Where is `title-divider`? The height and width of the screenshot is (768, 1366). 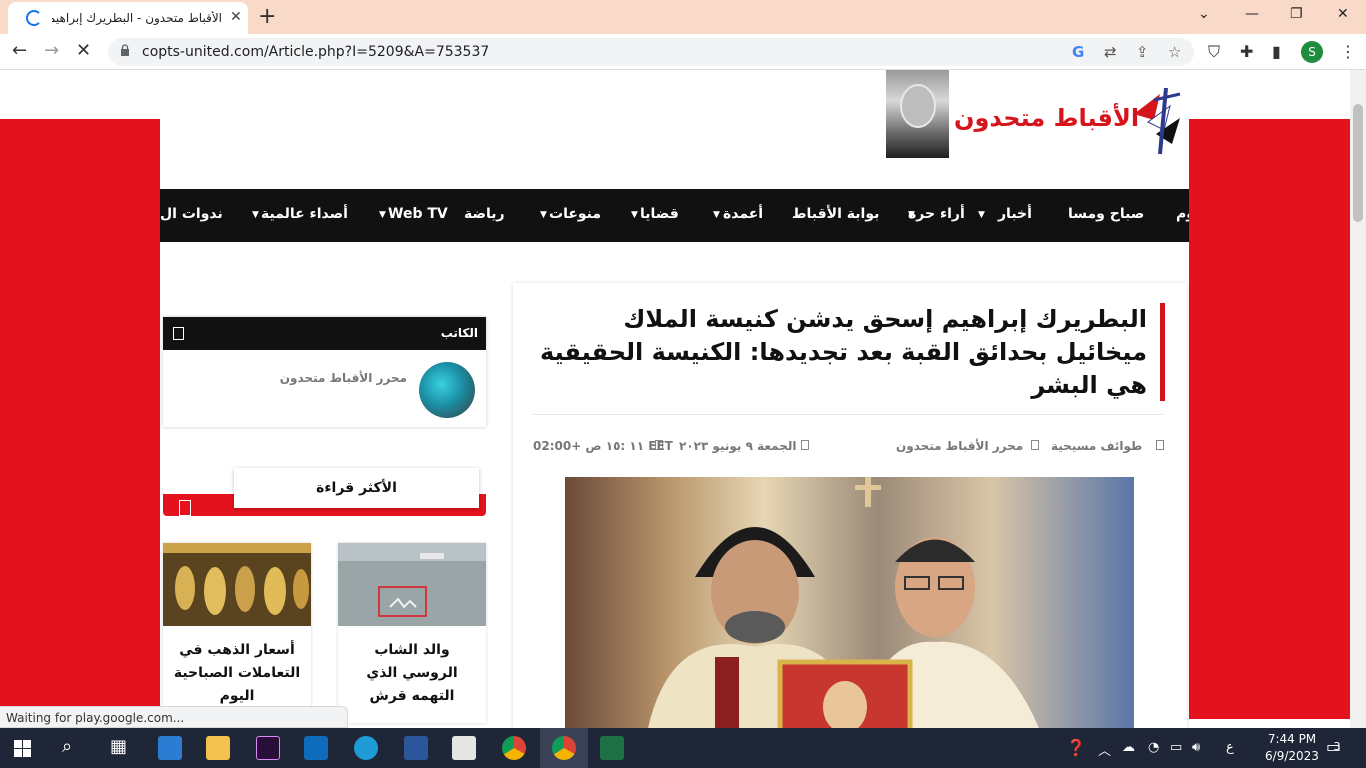
title-divider is located at coordinates (848, 414).